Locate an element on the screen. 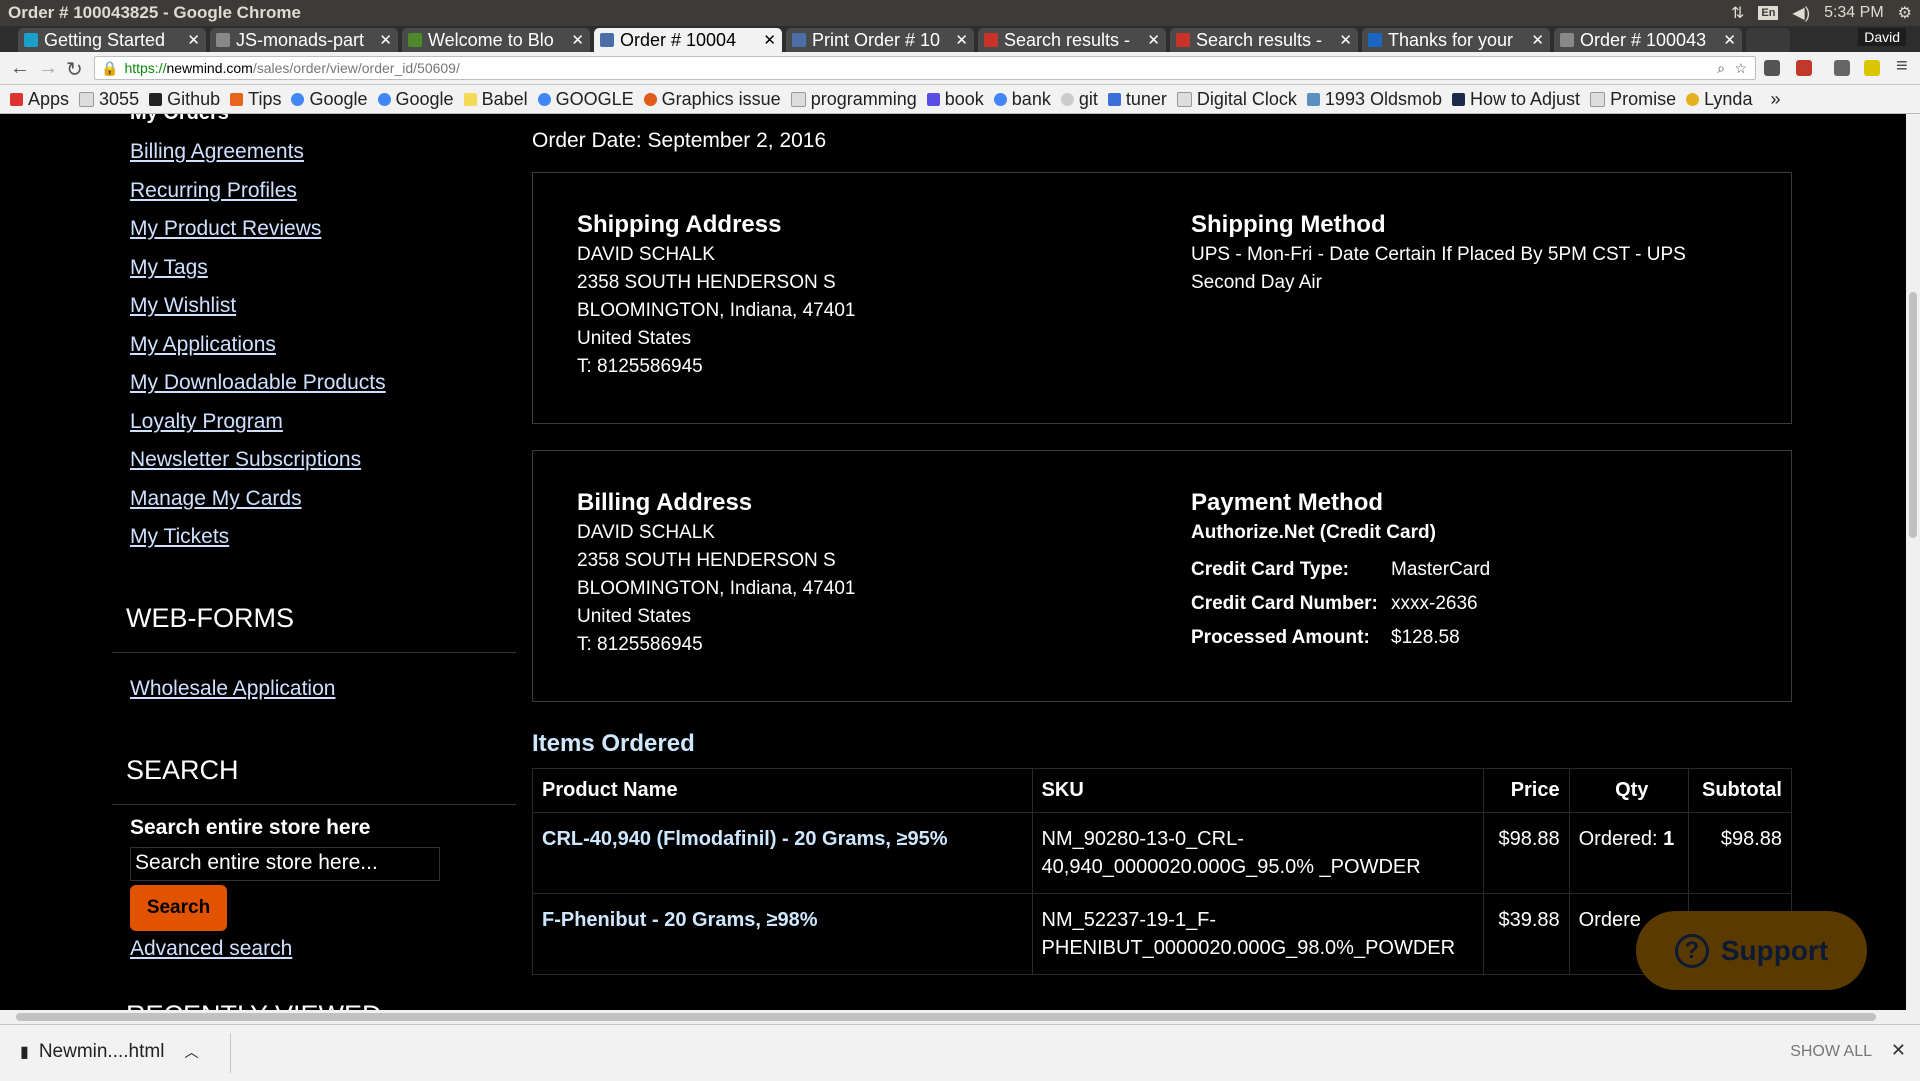 Image resolution: width=1920 pixels, height=1081 pixels. clock: 5:34 PM is located at coordinates (1854, 13).